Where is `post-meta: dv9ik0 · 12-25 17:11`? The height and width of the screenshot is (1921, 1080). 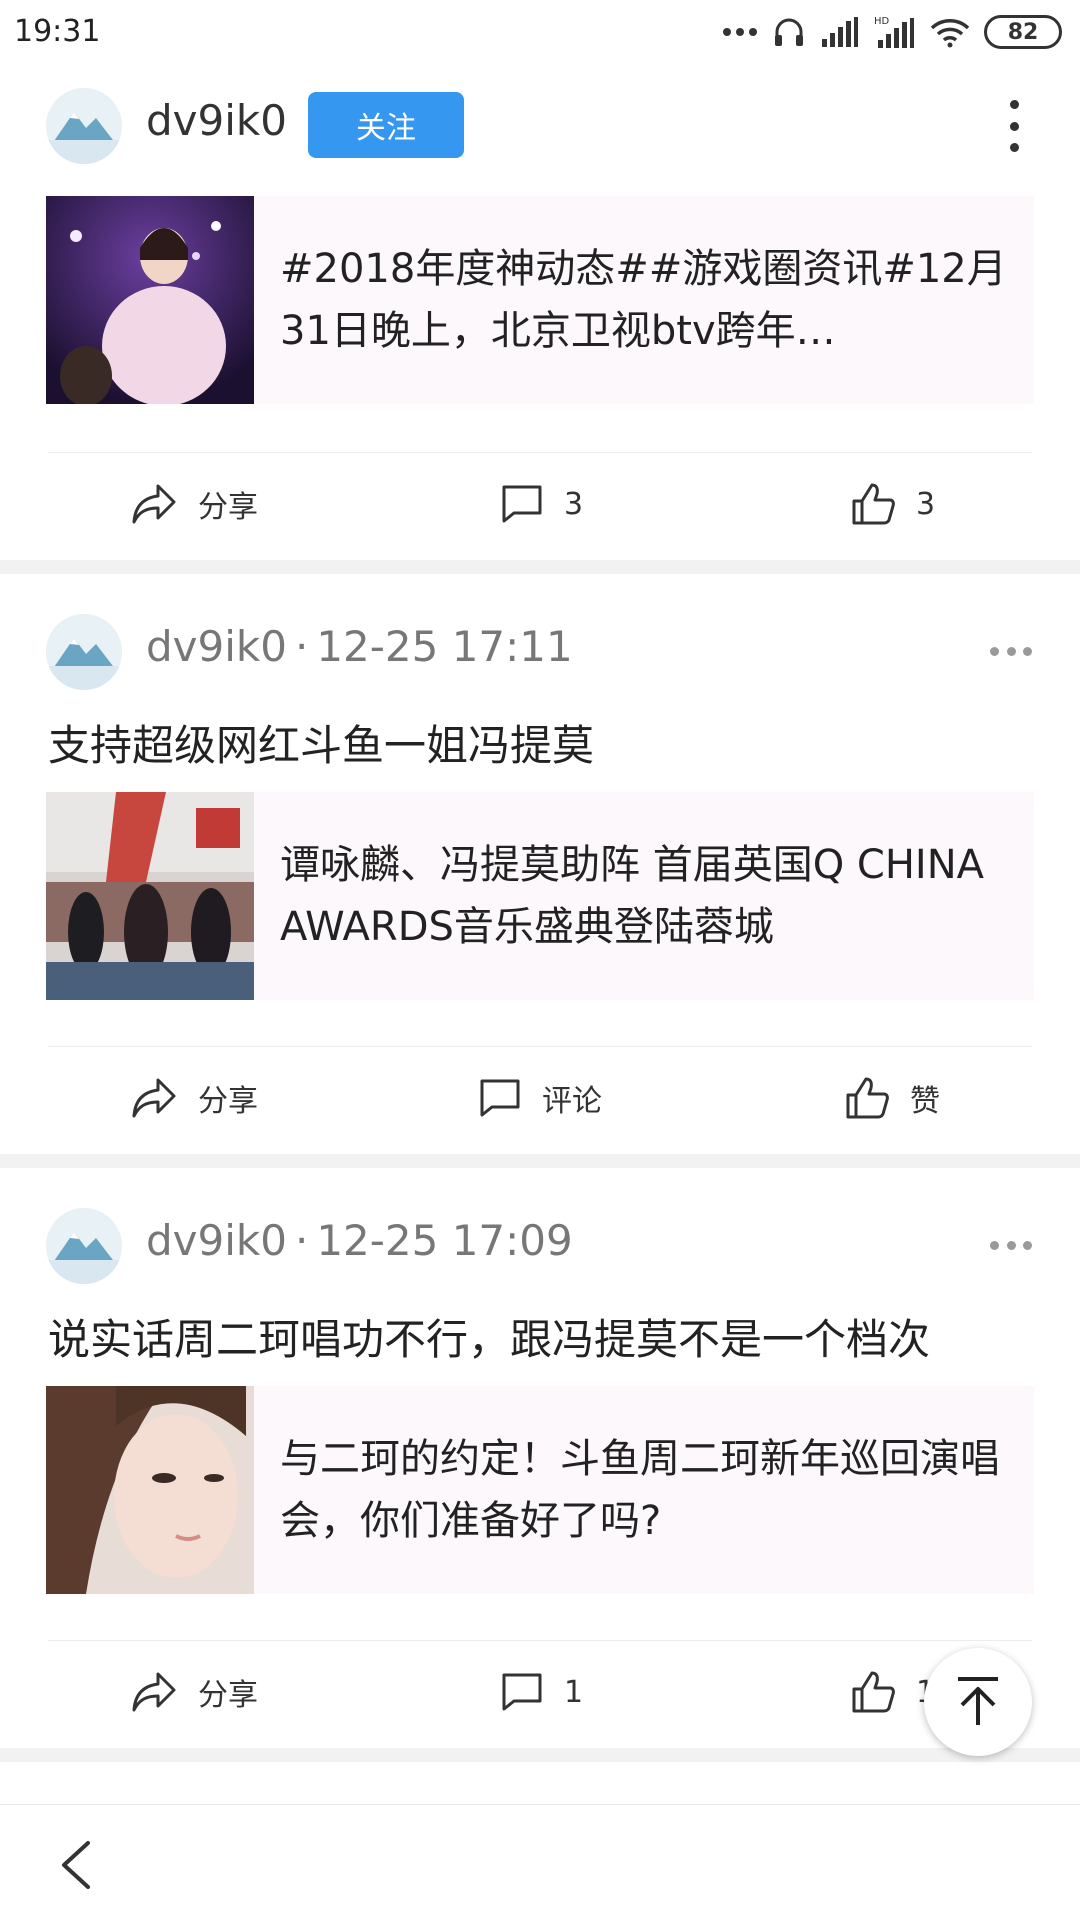
post-meta: dv9ik0 · 12-25 17:11 is located at coordinates (359, 646).